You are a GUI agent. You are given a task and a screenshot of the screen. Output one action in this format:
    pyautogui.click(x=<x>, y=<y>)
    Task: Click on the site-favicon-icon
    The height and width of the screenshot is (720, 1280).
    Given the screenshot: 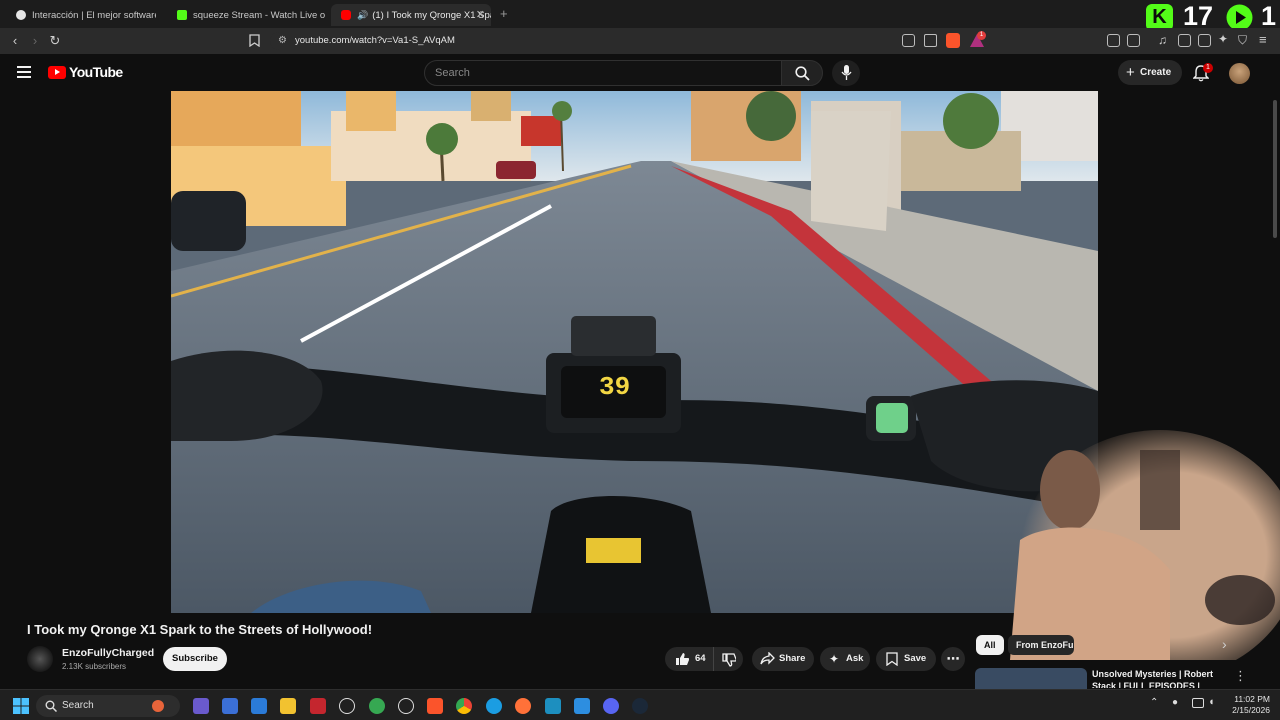 What is the action you would take?
    pyautogui.click(x=21, y=15)
    